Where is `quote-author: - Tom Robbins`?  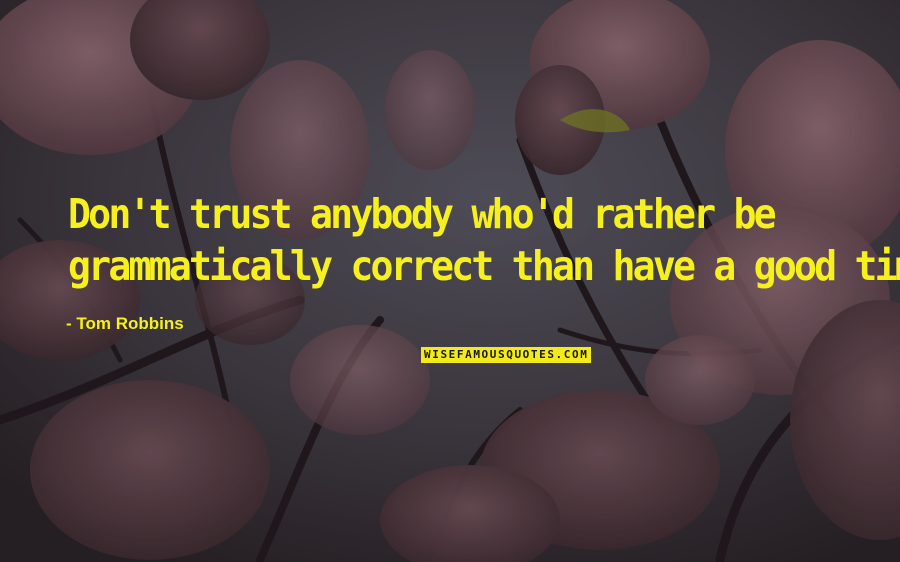 quote-author: - Tom Robbins is located at coordinates (125, 323).